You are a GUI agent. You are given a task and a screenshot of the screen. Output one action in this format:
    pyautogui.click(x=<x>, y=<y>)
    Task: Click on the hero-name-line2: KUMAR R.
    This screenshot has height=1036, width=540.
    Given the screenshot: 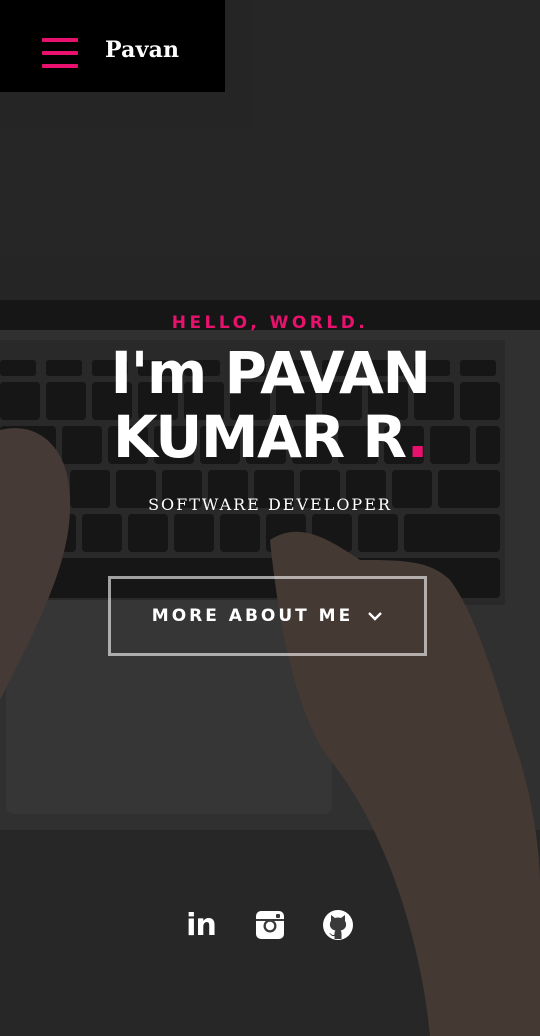 What is the action you would take?
    pyautogui.click(x=270, y=437)
    